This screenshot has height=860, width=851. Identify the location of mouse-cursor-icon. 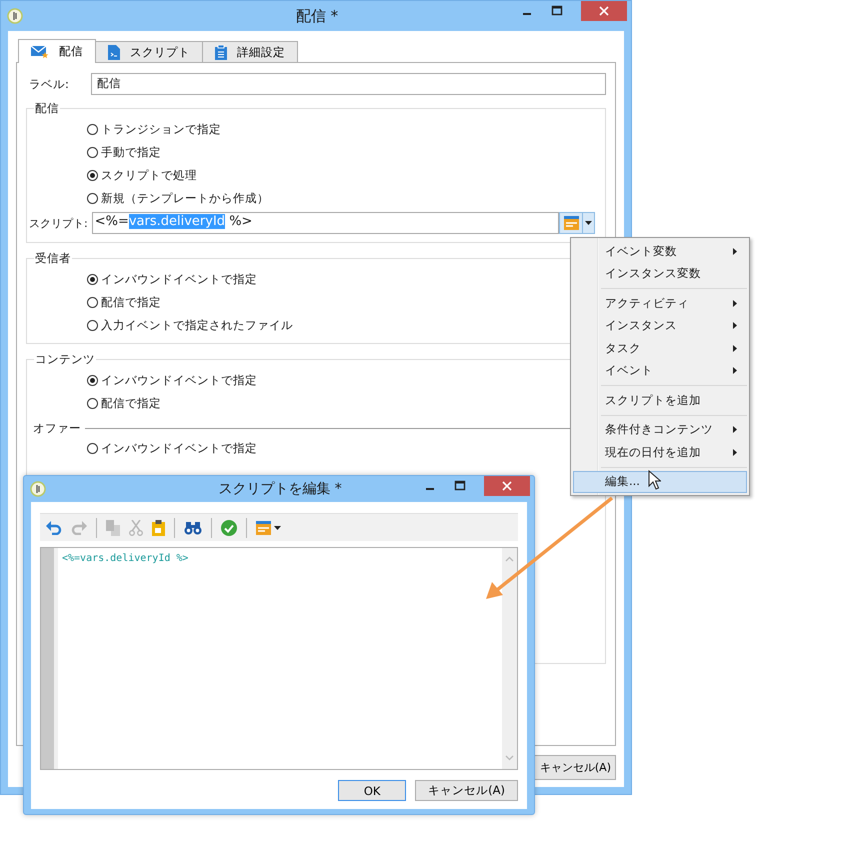
(654, 480).